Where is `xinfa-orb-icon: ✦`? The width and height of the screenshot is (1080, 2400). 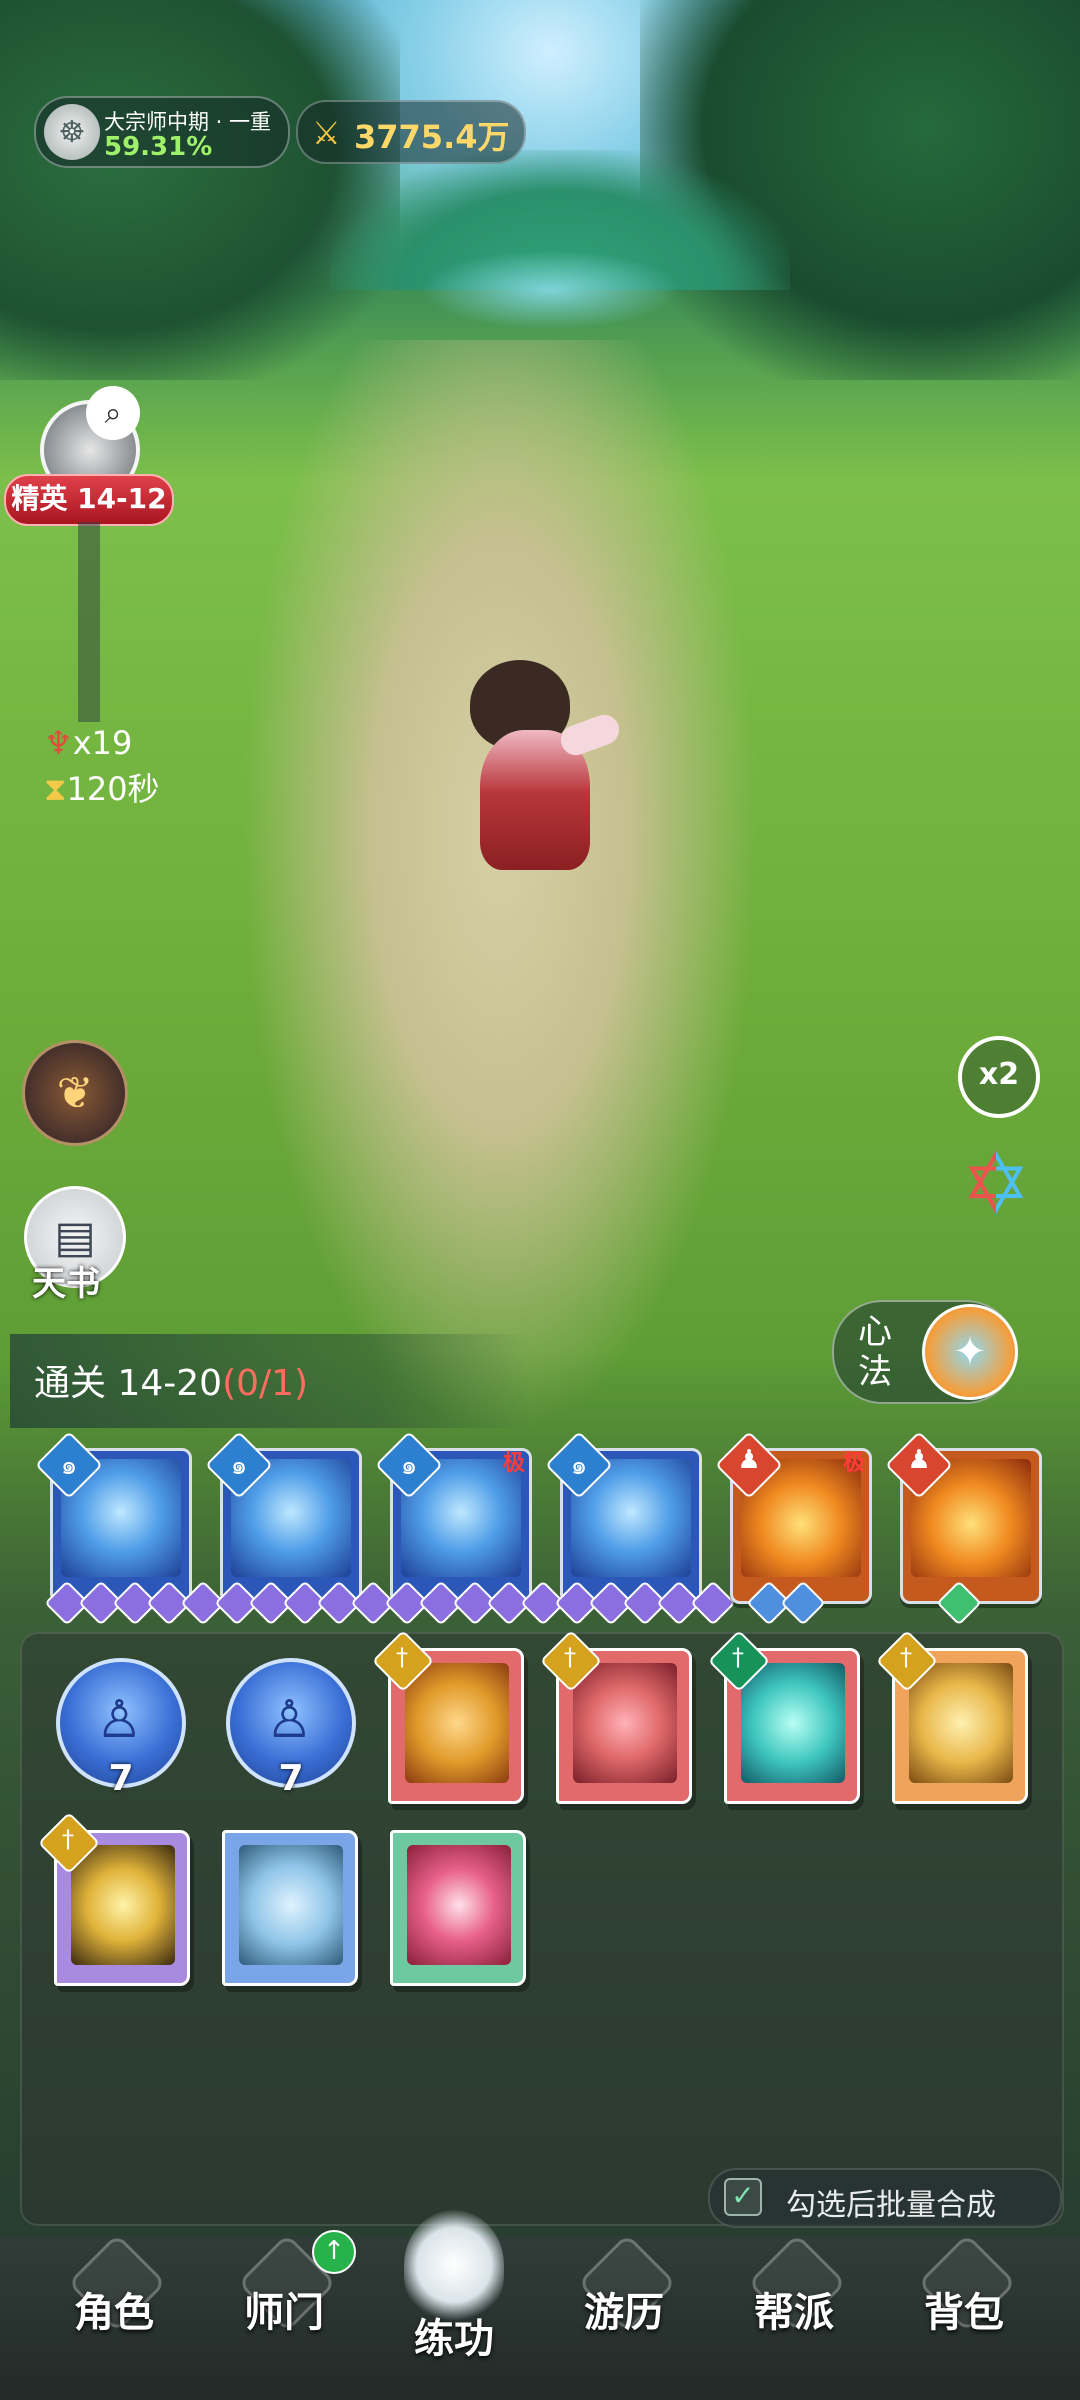
xinfa-orb-icon: ✦ is located at coordinates (970, 1352).